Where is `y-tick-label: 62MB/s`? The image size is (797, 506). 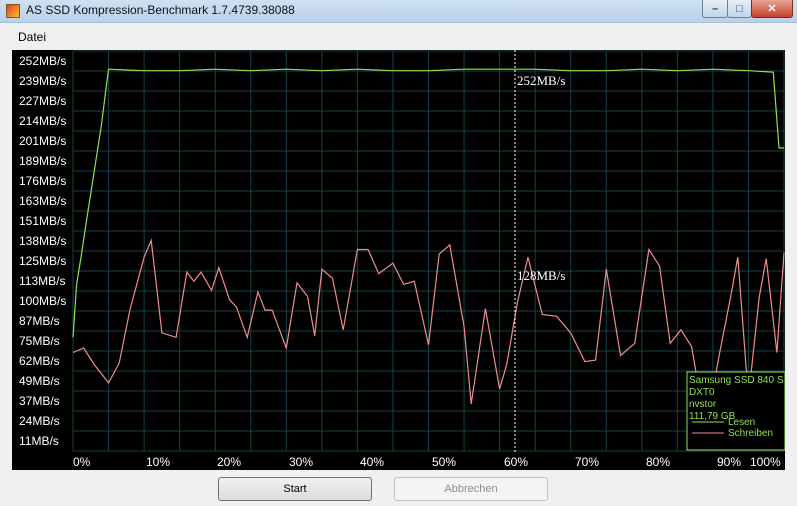
y-tick-label: 62MB/s is located at coordinates (39, 361).